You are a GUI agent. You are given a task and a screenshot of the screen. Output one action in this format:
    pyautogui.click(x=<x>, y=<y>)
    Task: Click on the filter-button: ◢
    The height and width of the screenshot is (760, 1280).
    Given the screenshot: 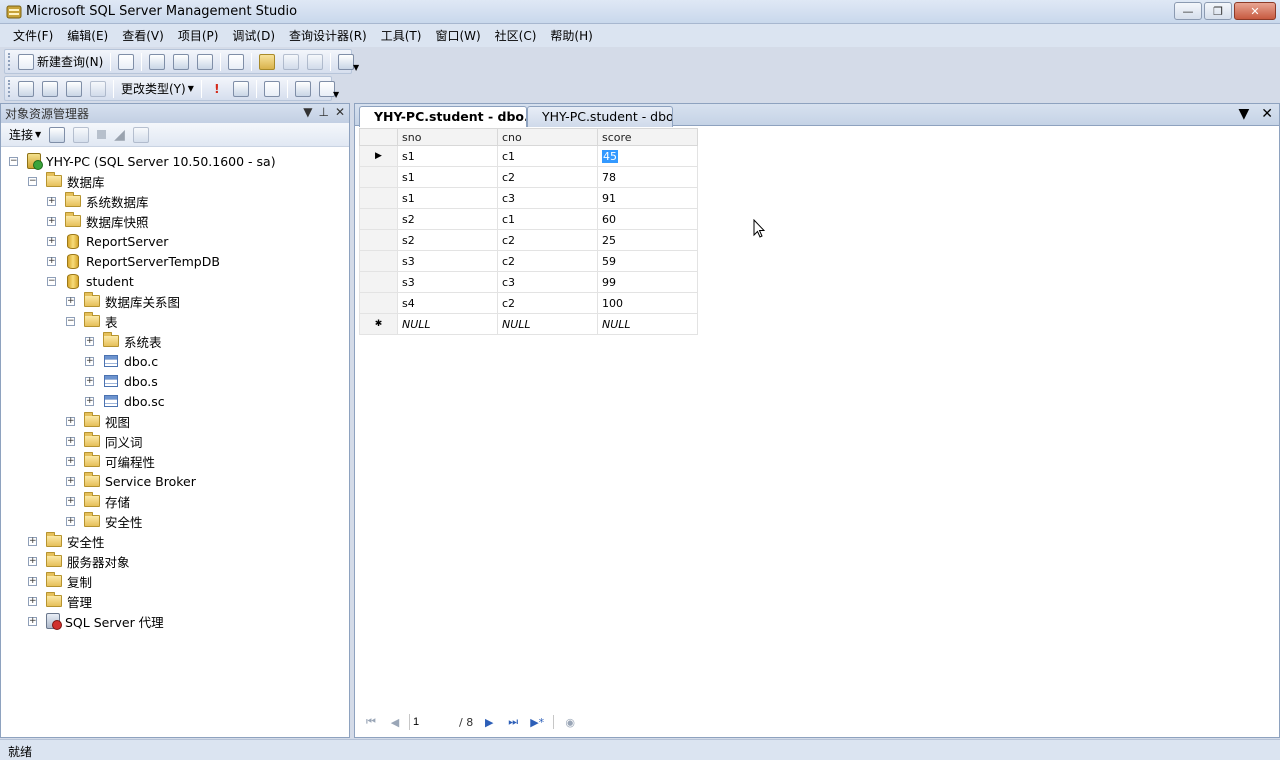 What is the action you would take?
    pyautogui.click(x=119, y=135)
    